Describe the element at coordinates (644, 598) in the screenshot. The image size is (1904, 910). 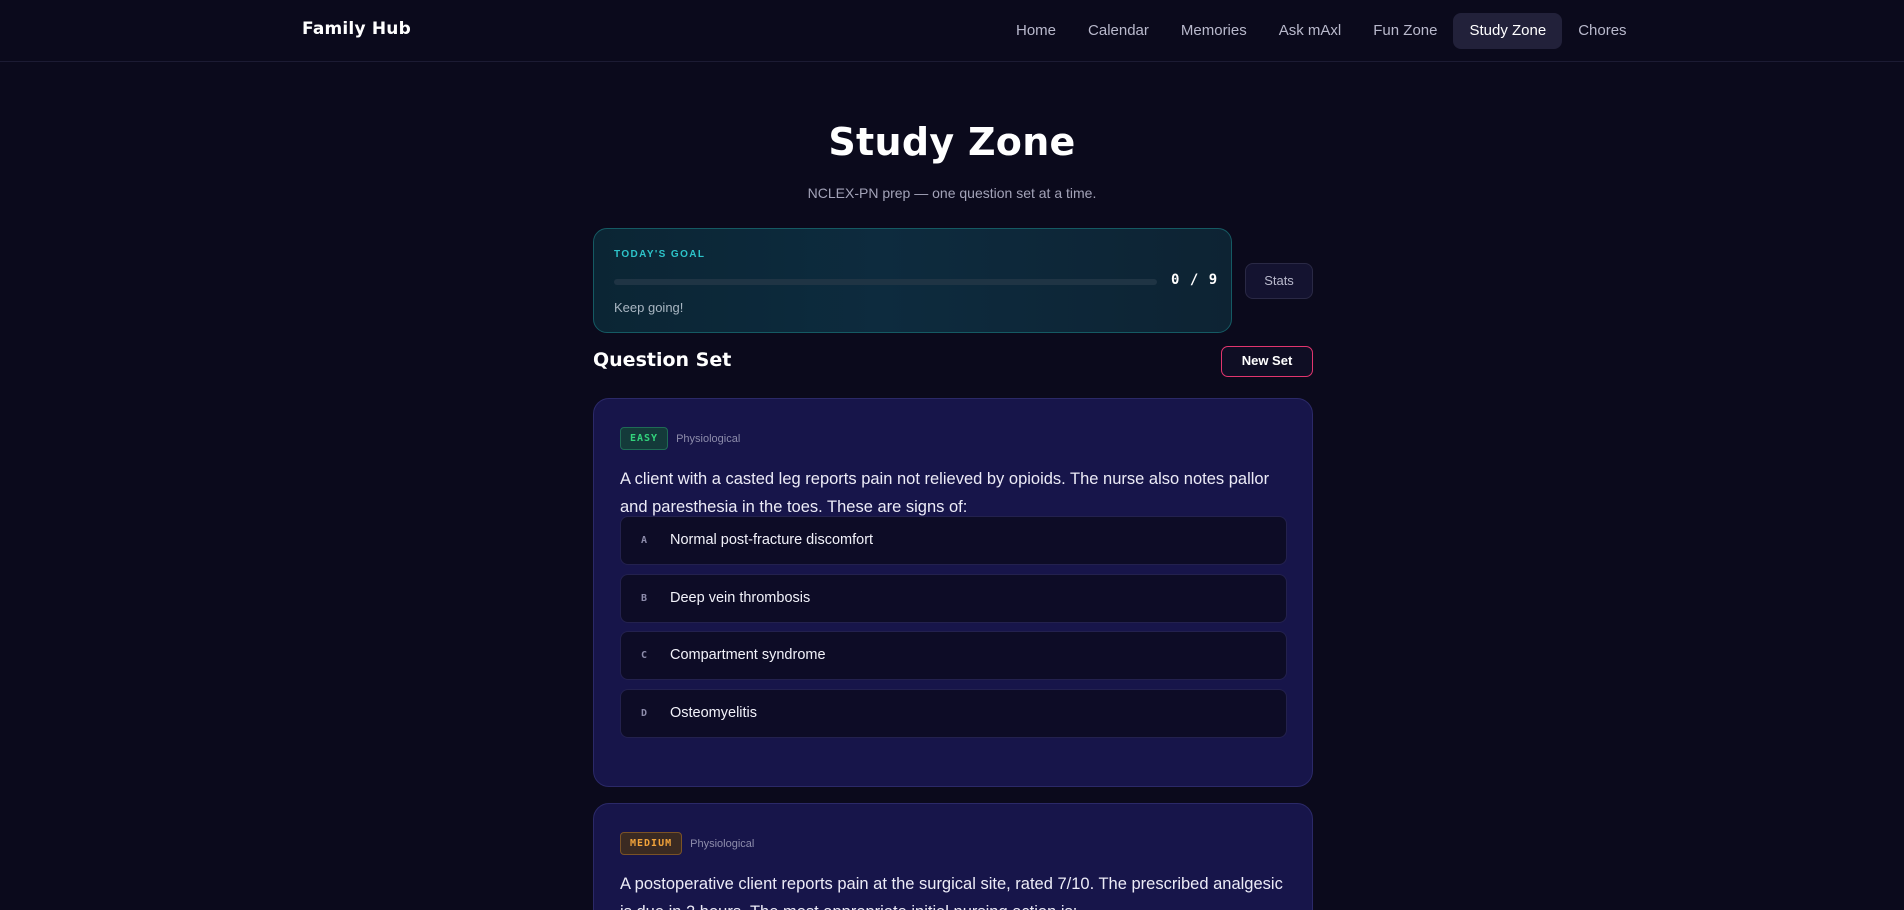
I see `option-letter: B` at that location.